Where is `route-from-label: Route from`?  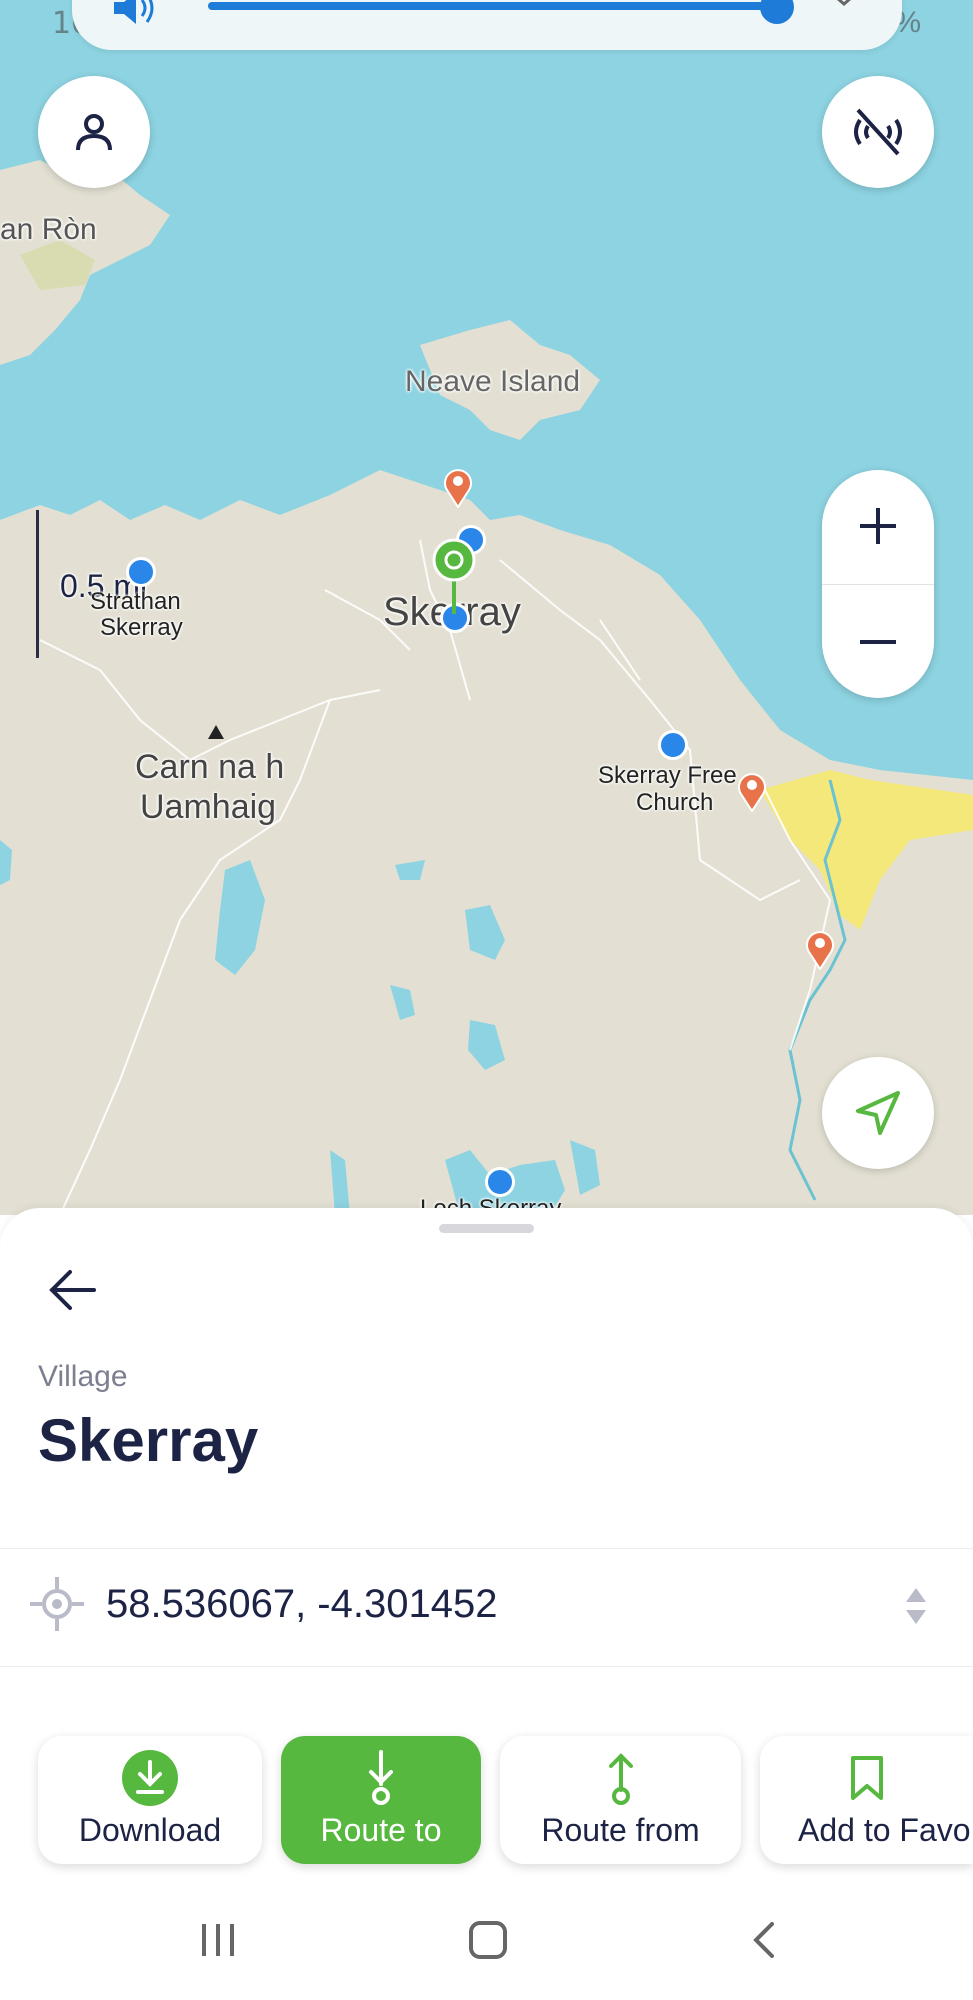 route-from-label: Route from is located at coordinates (620, 1830).